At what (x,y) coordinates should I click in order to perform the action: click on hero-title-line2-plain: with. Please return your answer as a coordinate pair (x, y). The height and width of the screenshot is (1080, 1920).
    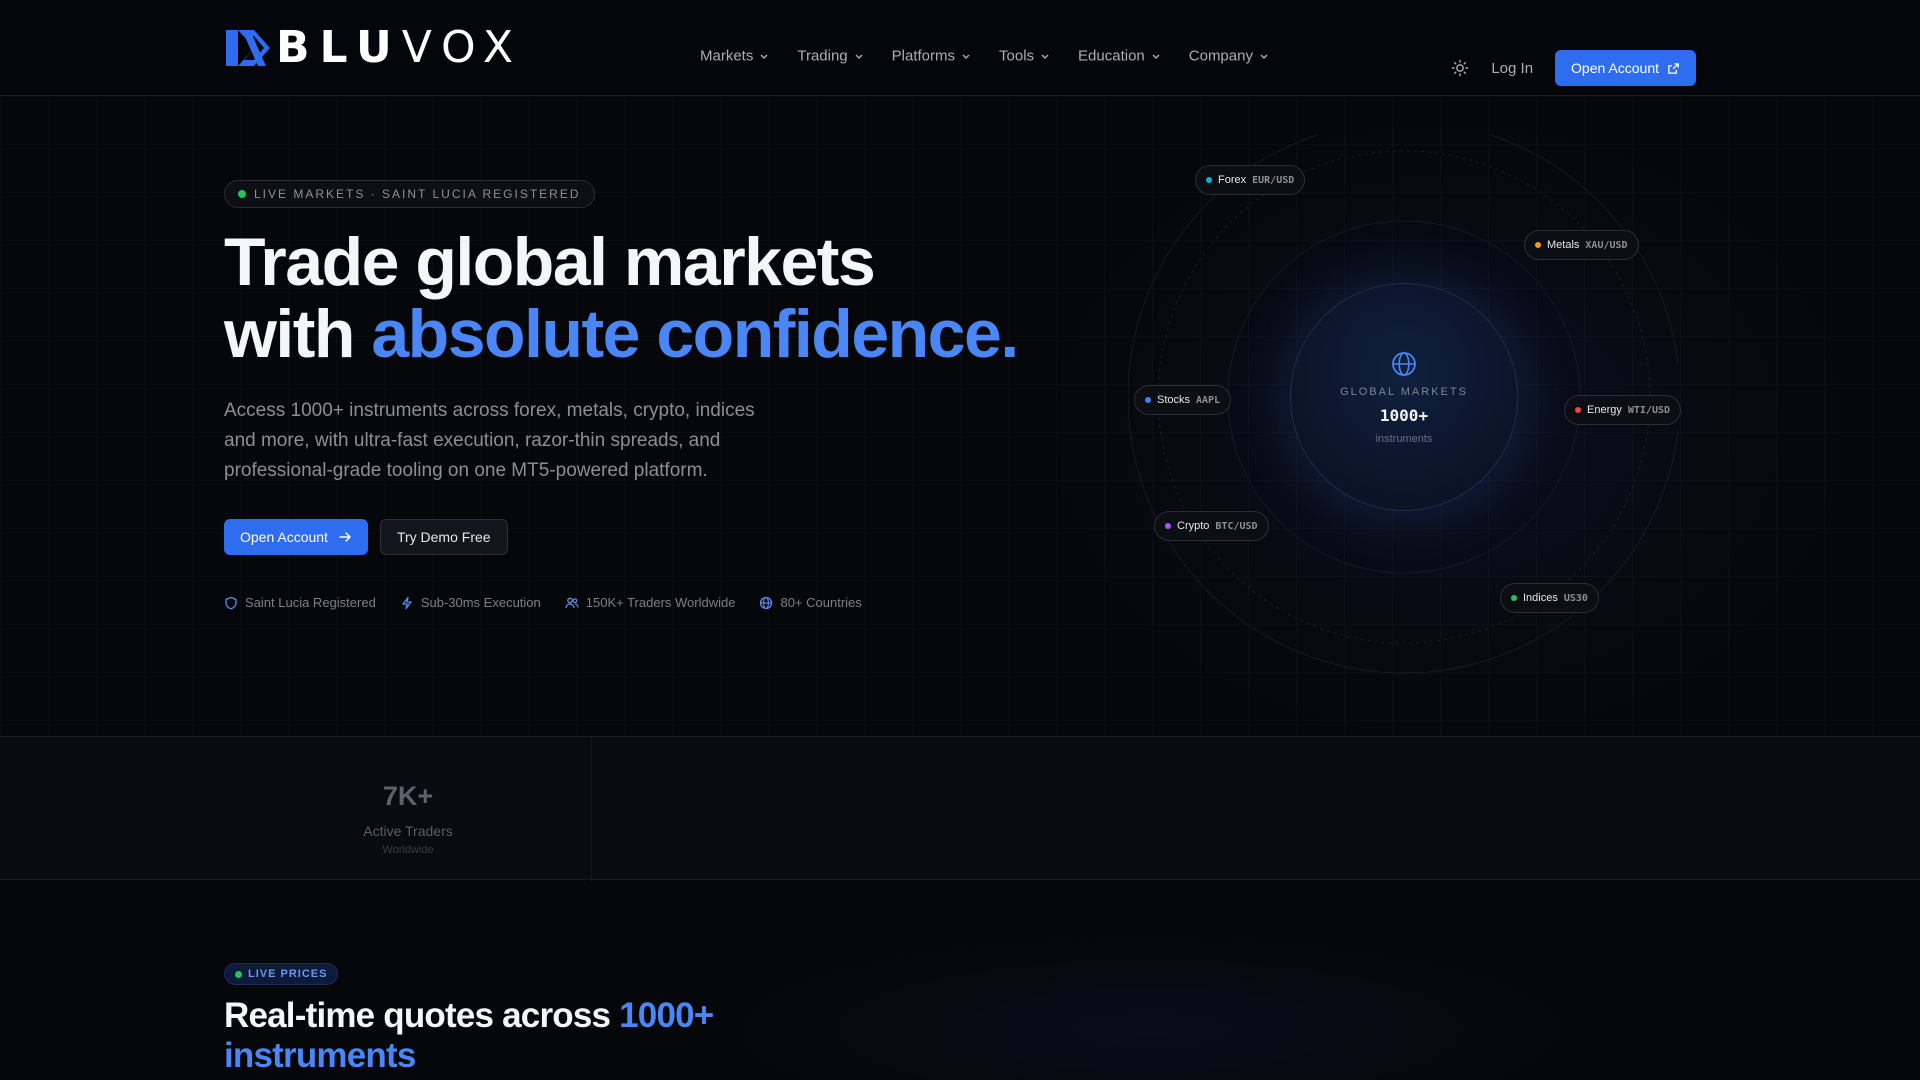
    Looking at the image, I should click on (298, 334).